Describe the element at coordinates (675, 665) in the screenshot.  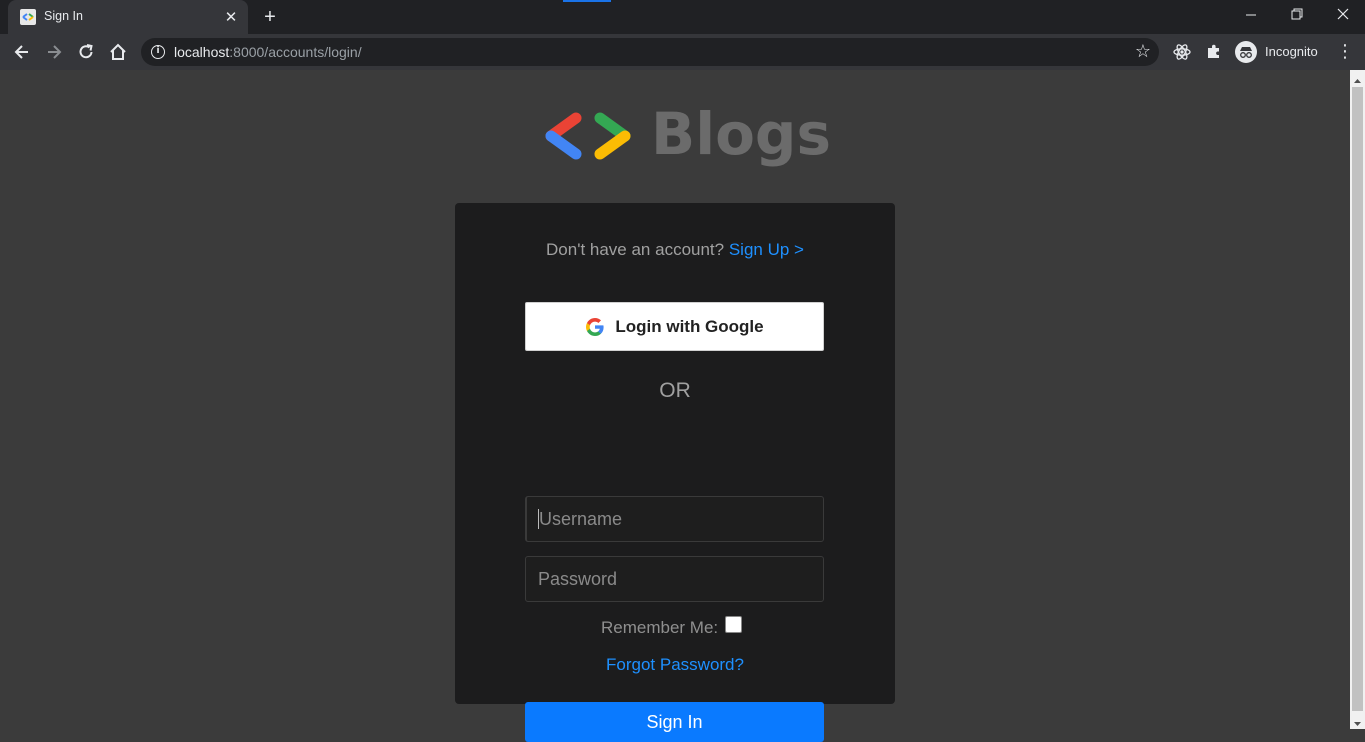
I see `forgot-password-link: Forgot Password?` at that location.